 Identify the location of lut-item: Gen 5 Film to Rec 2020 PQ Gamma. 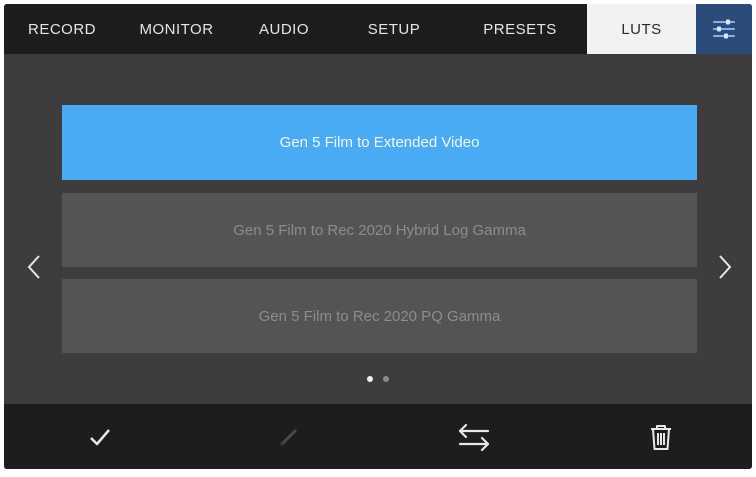
(379, 316).